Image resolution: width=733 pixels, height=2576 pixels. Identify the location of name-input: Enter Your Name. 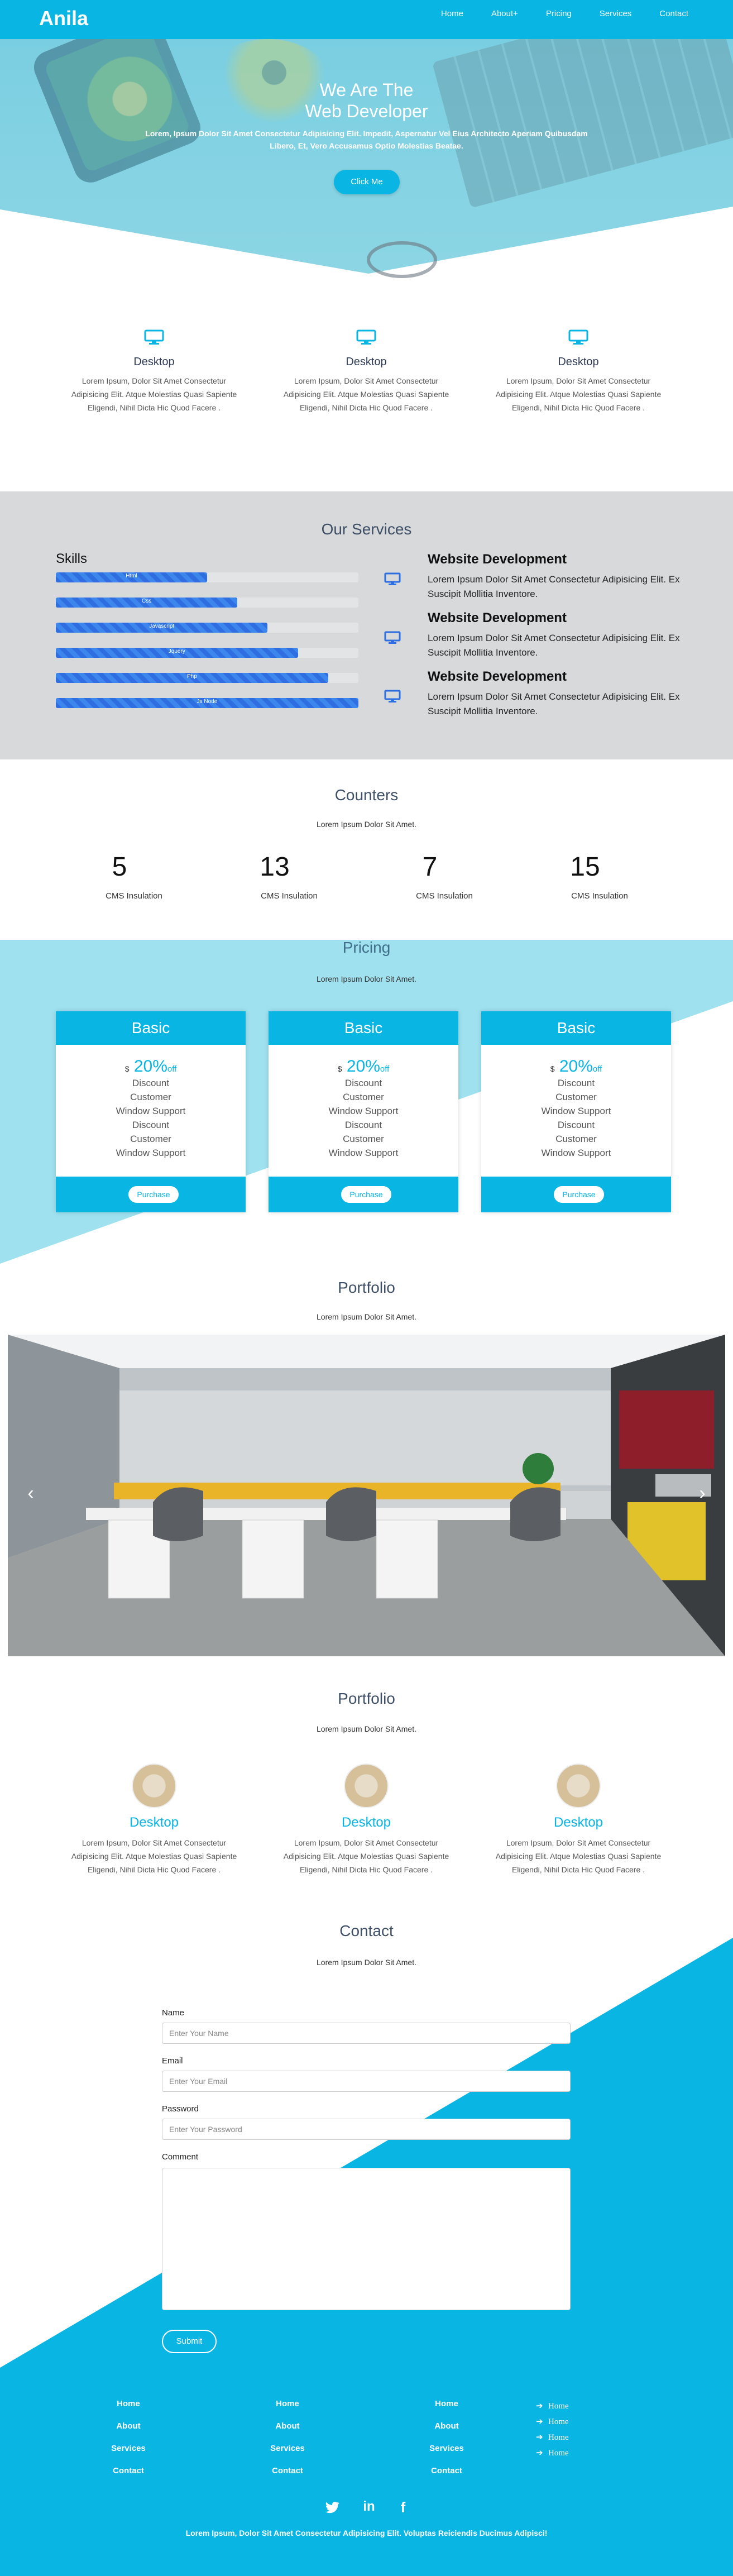
(366, 2034).